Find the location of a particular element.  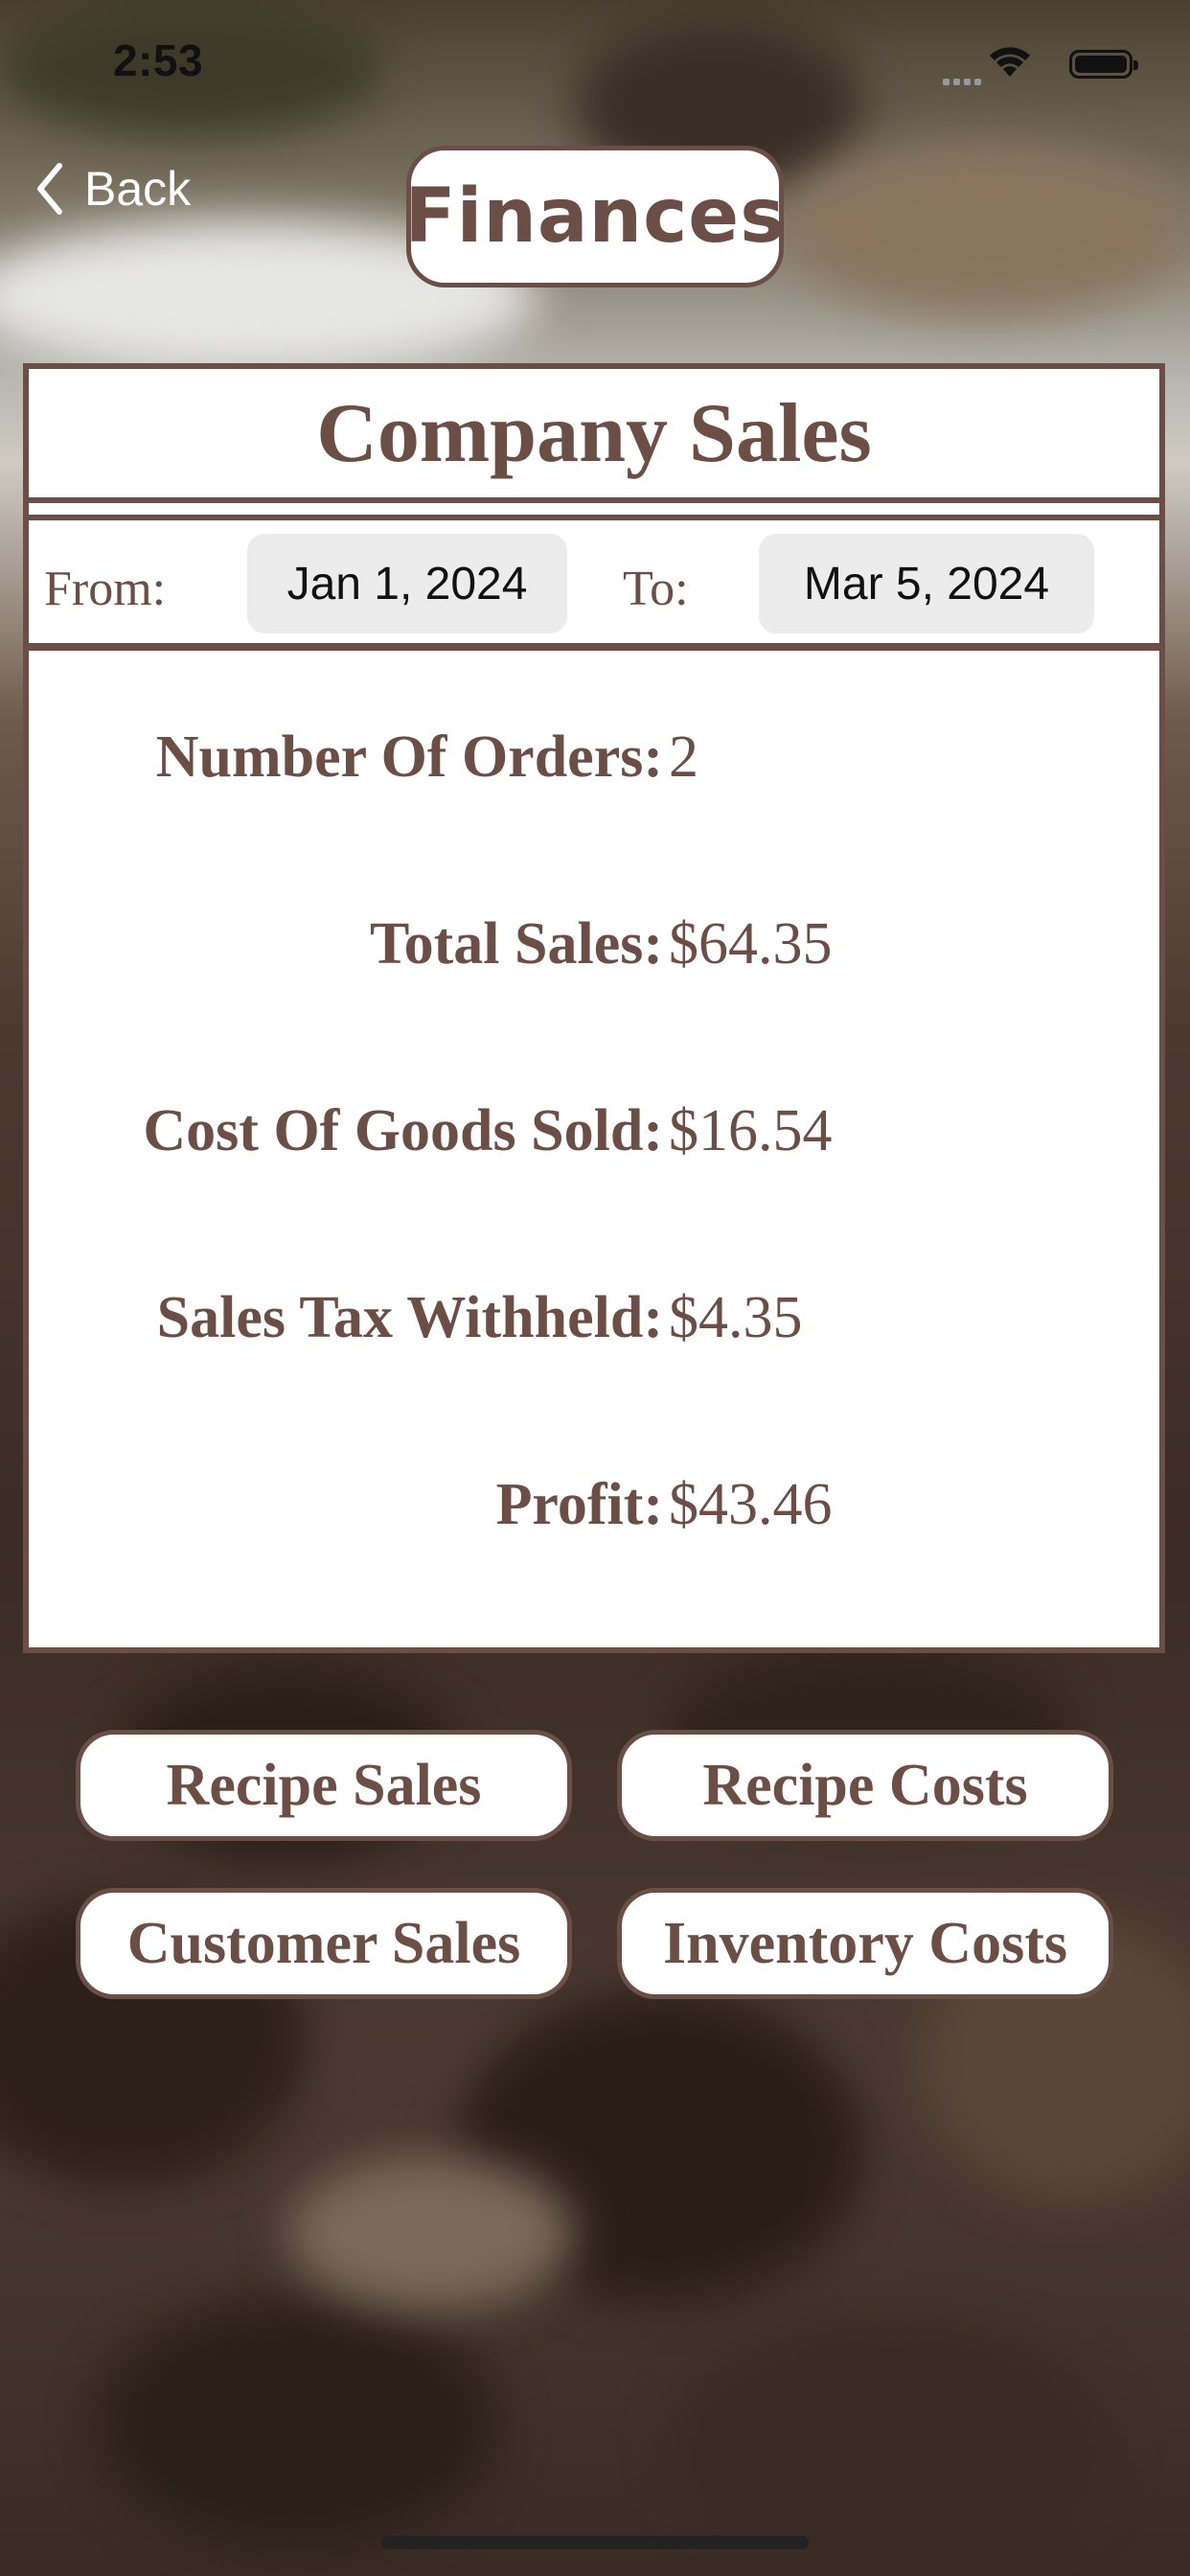

stat-value: $64.35 is located at coordinates (751, 944).